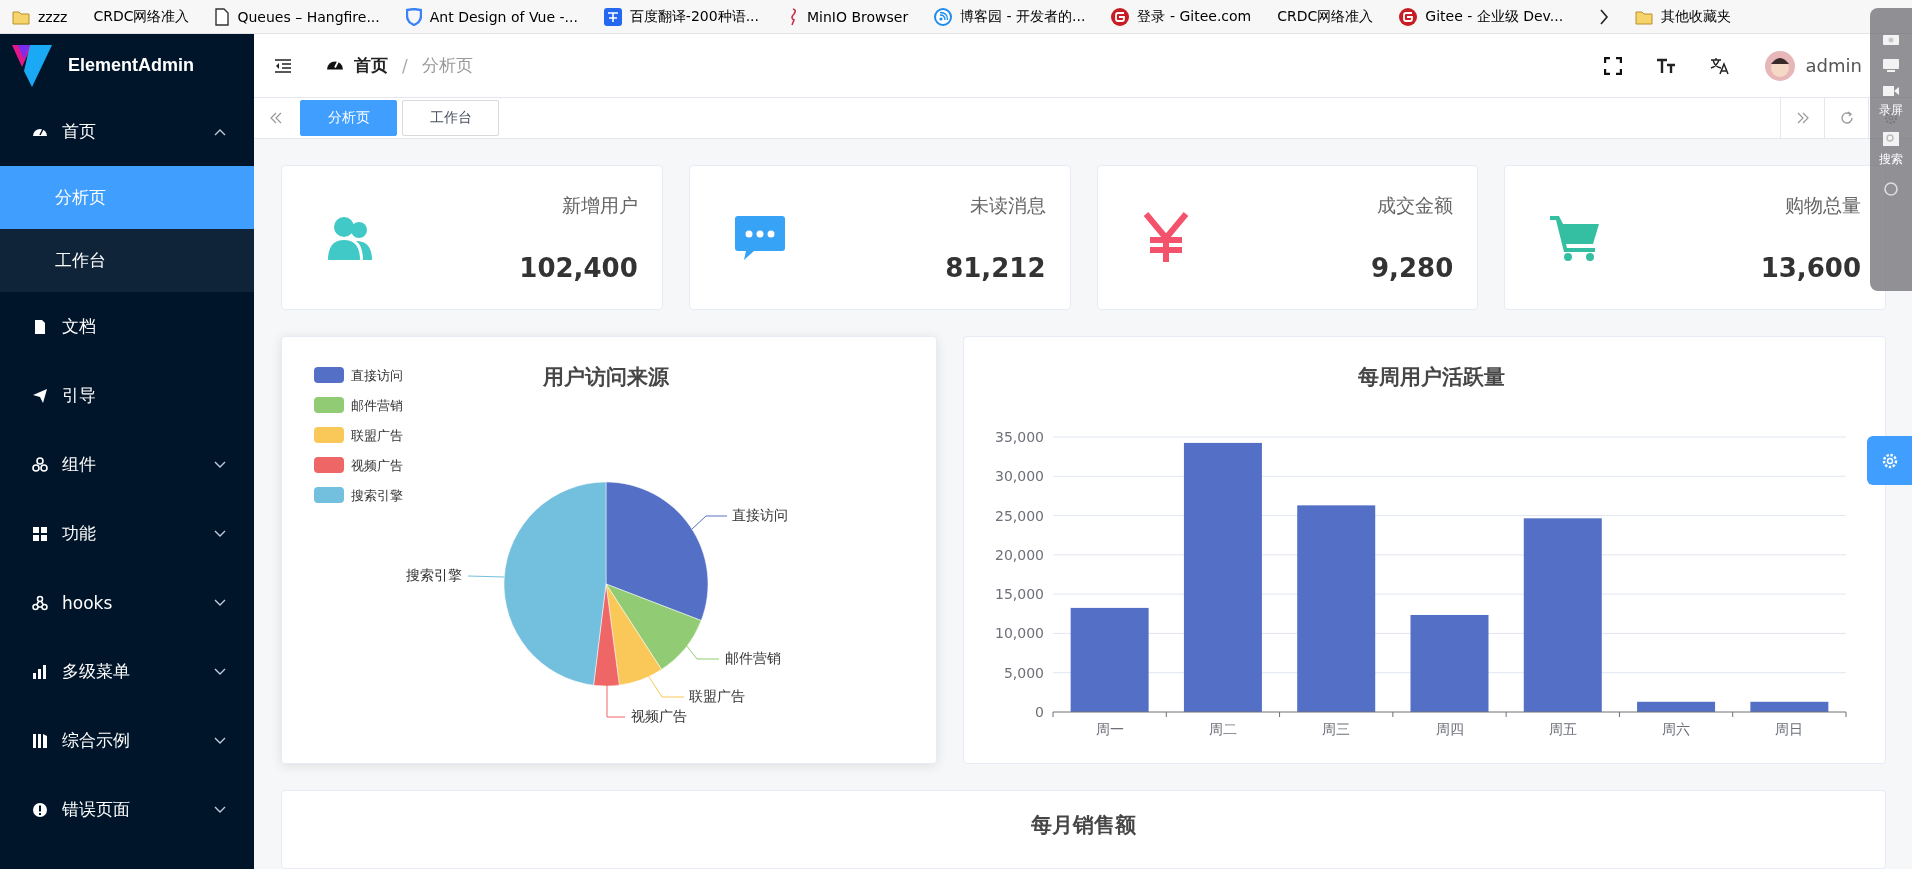 The width and height of the screenshot is (1912, 869). Describe the element at coordinates (659, 716) in the screenshot. I see `slice-label: 视频广告` at that location.